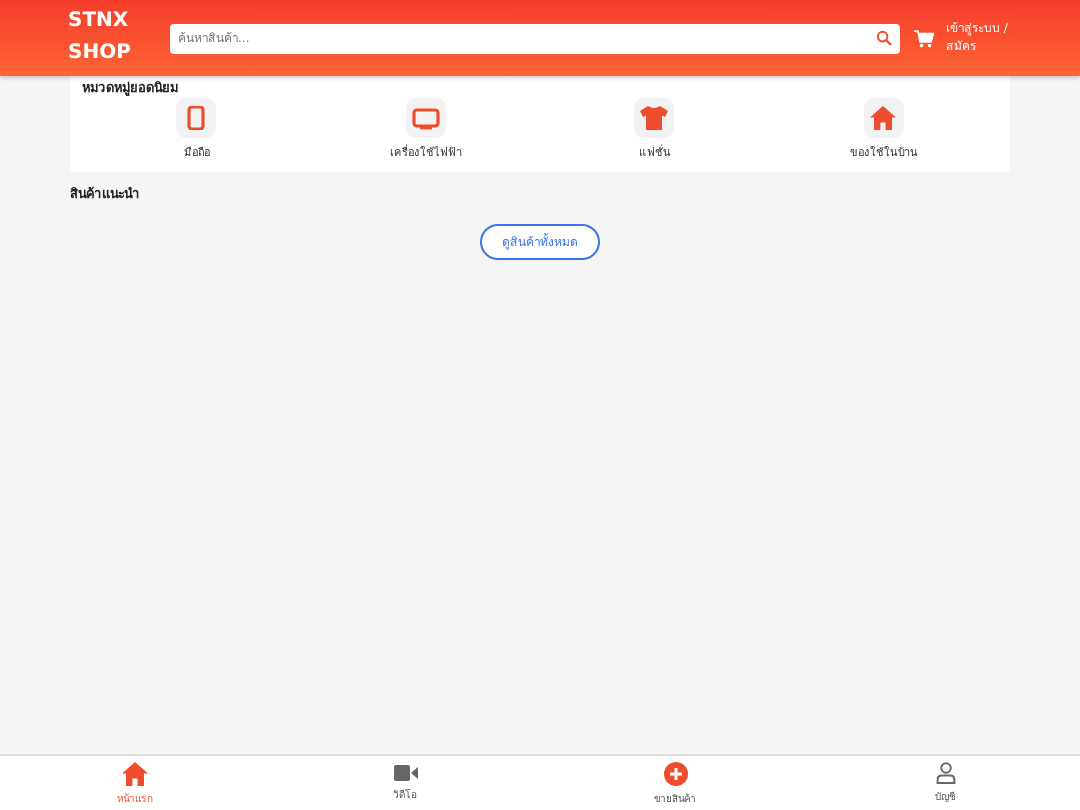 Image resolution: width=1080 pixels, height=810 pixels. I want to click on shop-logo: STNX SHOP, so click(108, 38).